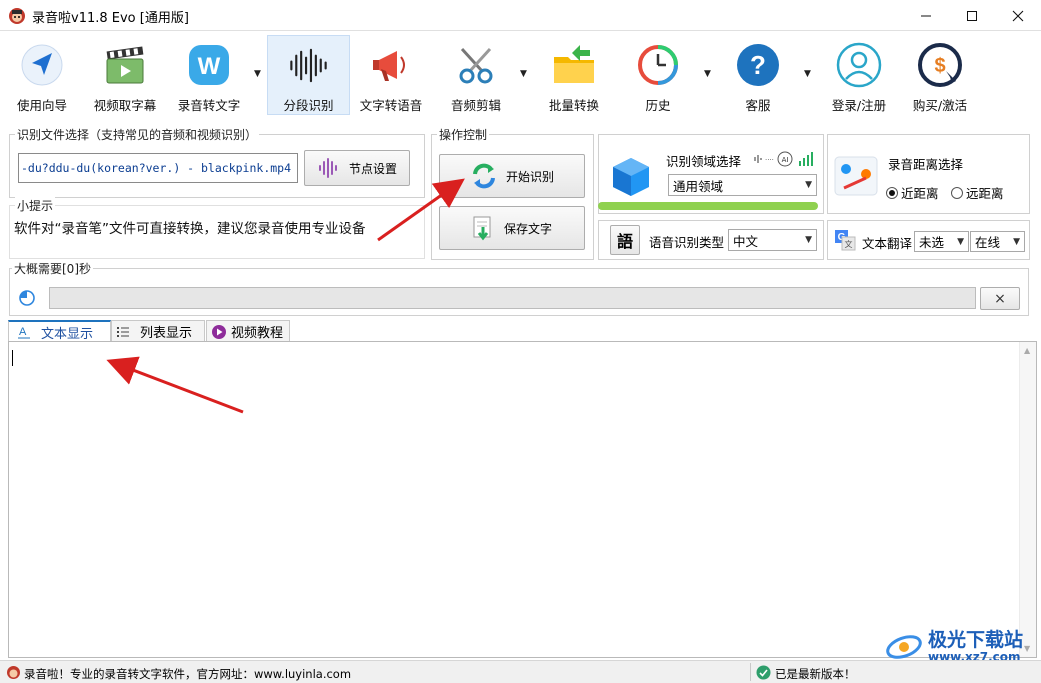 This screenshot has height=683, width=1041. Describe the element at coordinates (482, 228) in the screenshot. I see `save-doc-icon` at that location.